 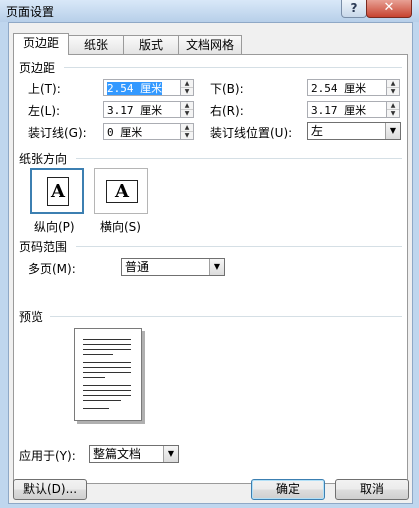 I want to click on landscape-option: A, so click(x=121, y=191).